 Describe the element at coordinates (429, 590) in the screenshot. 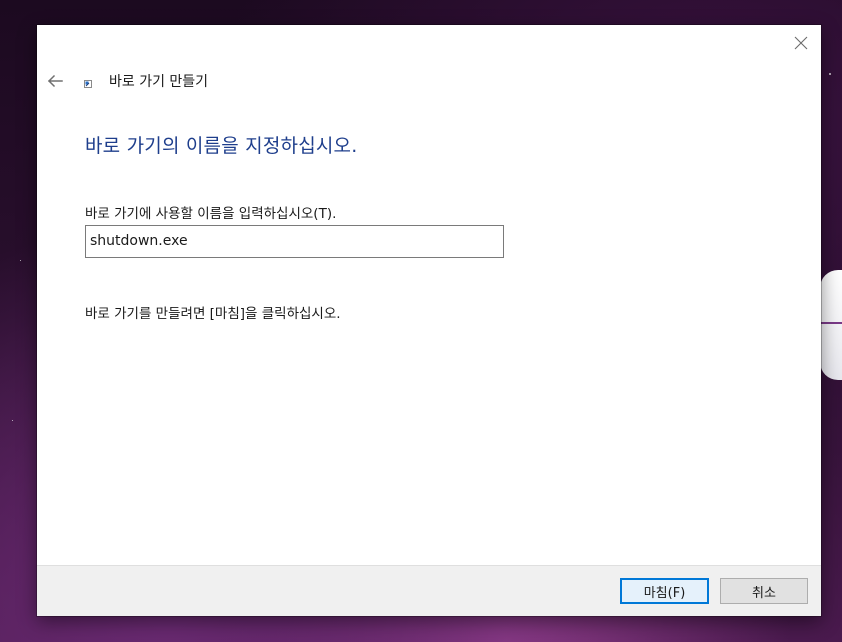

I see `dialog-footer: 마침(F) 취소` at that location.